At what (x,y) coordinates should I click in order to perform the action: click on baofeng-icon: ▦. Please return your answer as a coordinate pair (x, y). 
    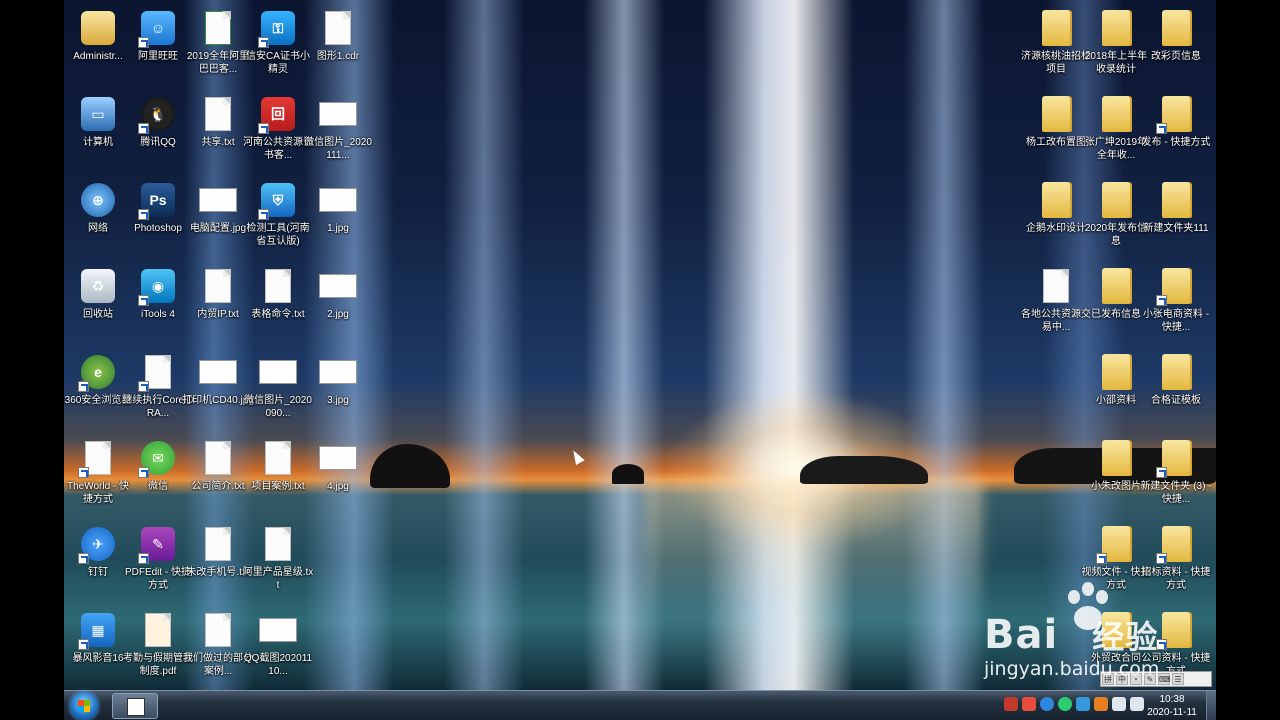
    Looking at the image, I should click on (98, 630).